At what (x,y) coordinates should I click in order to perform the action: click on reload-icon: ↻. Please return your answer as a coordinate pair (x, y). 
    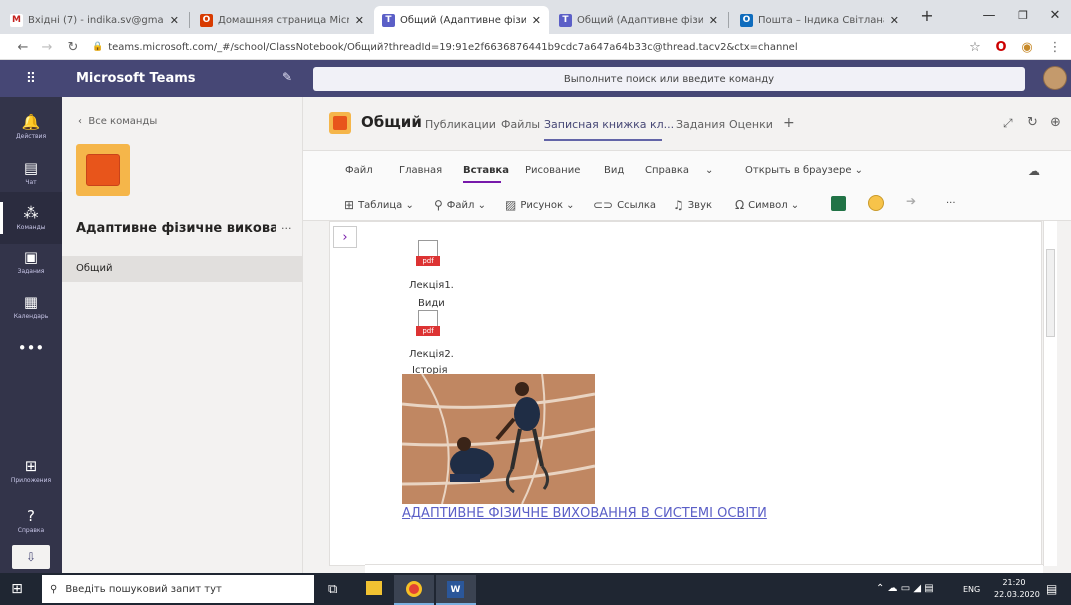
    Looking at the image, I should click on (73, 47).